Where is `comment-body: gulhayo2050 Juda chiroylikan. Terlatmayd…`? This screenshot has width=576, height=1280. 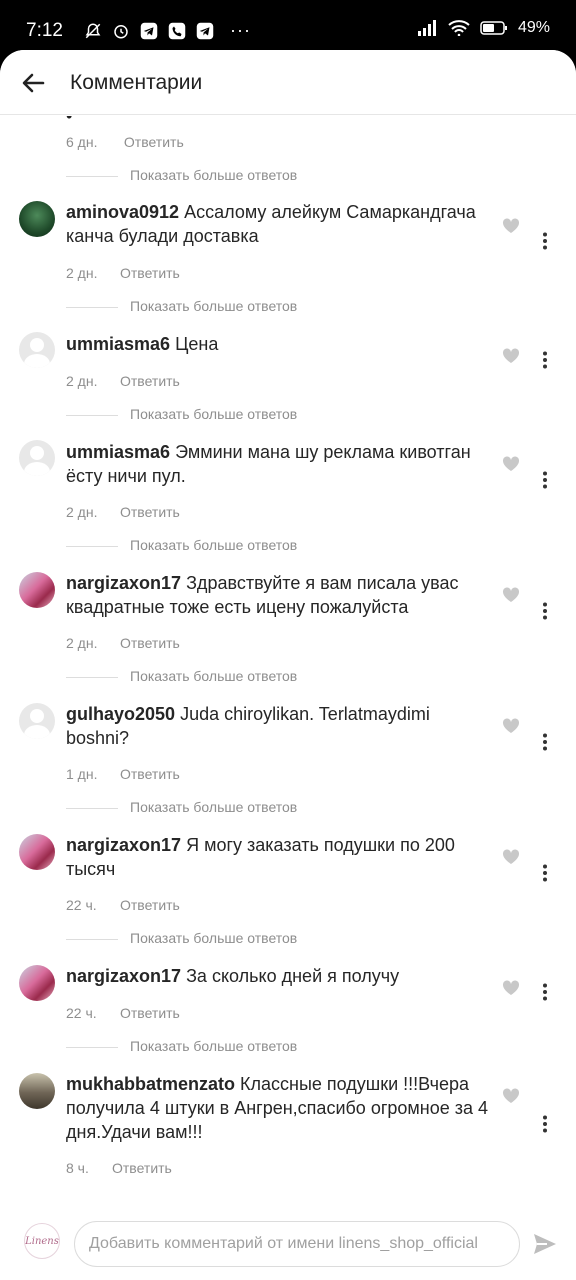
comment-body: gulhayo2050 Juda chiroylikan. Terlatmayd… is located at coordinates (281, 726).